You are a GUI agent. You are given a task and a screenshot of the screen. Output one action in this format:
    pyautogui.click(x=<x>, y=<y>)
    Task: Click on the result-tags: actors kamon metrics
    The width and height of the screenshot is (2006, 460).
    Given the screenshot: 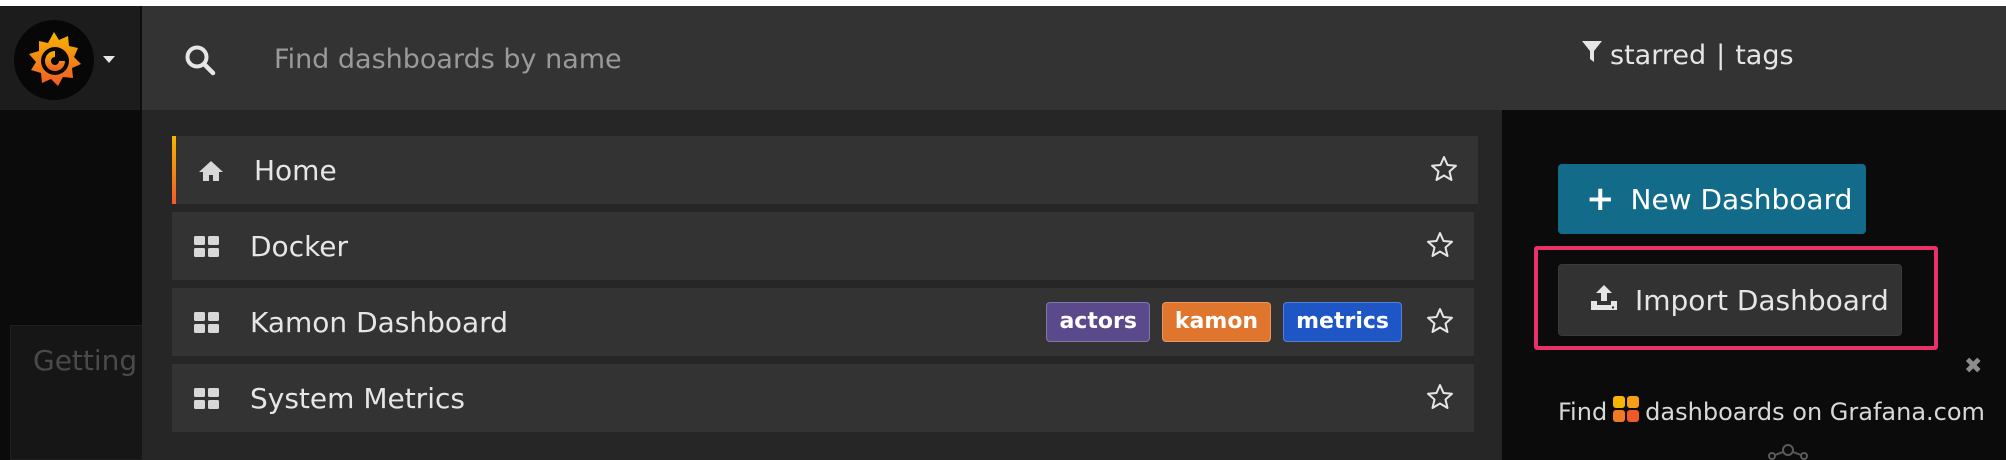 What is the action you would take?
    pyautogui.click(x=1224, y=322)
    